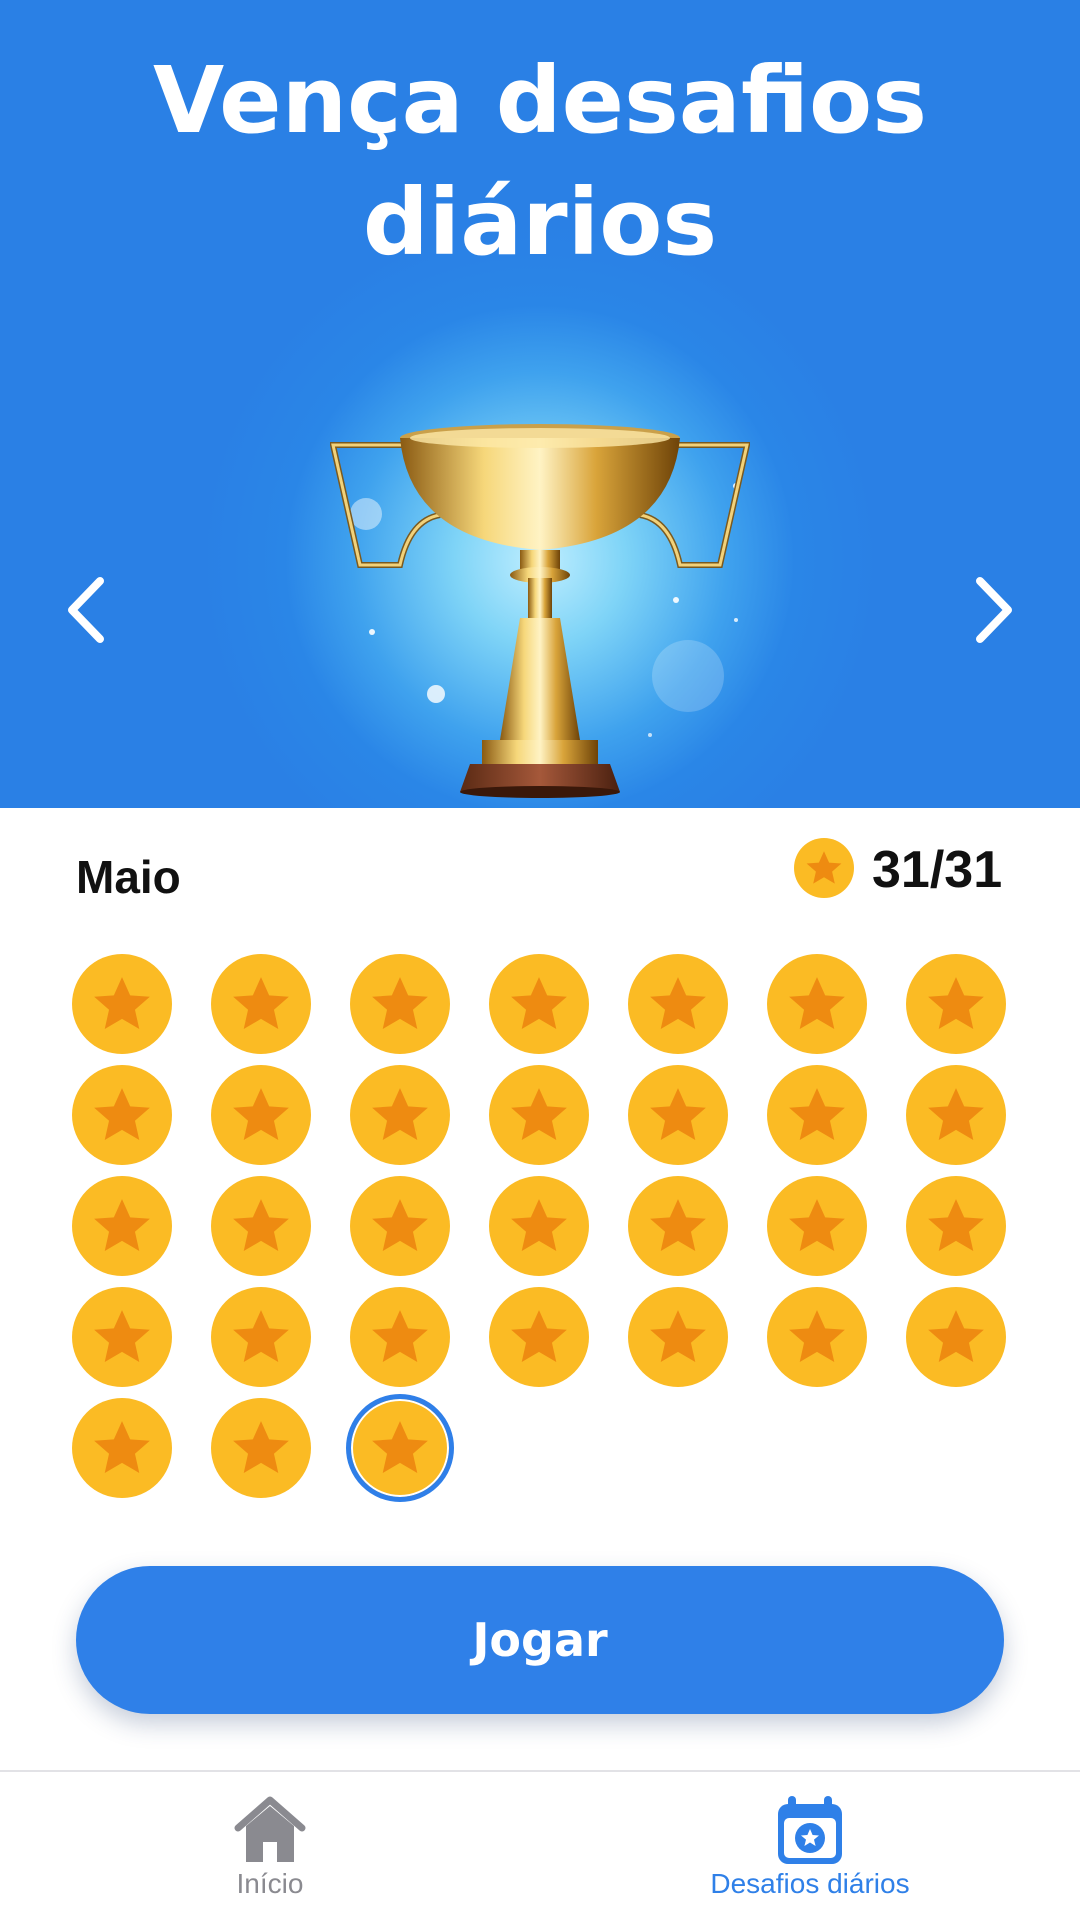  I want to click on chevron-left-icon, so click(86, 610).